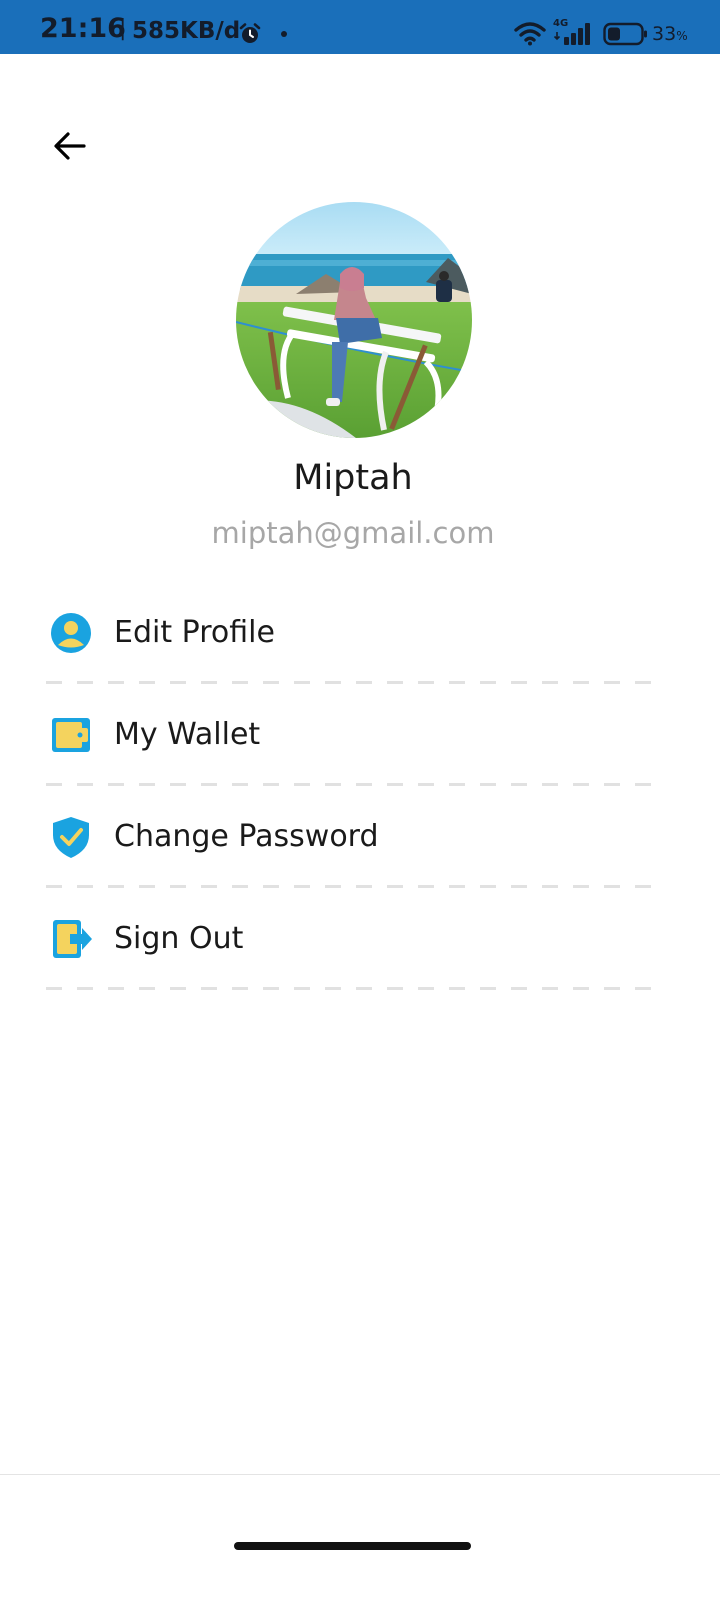  I want to click on battery-percent: 33%, so click(670, 34).